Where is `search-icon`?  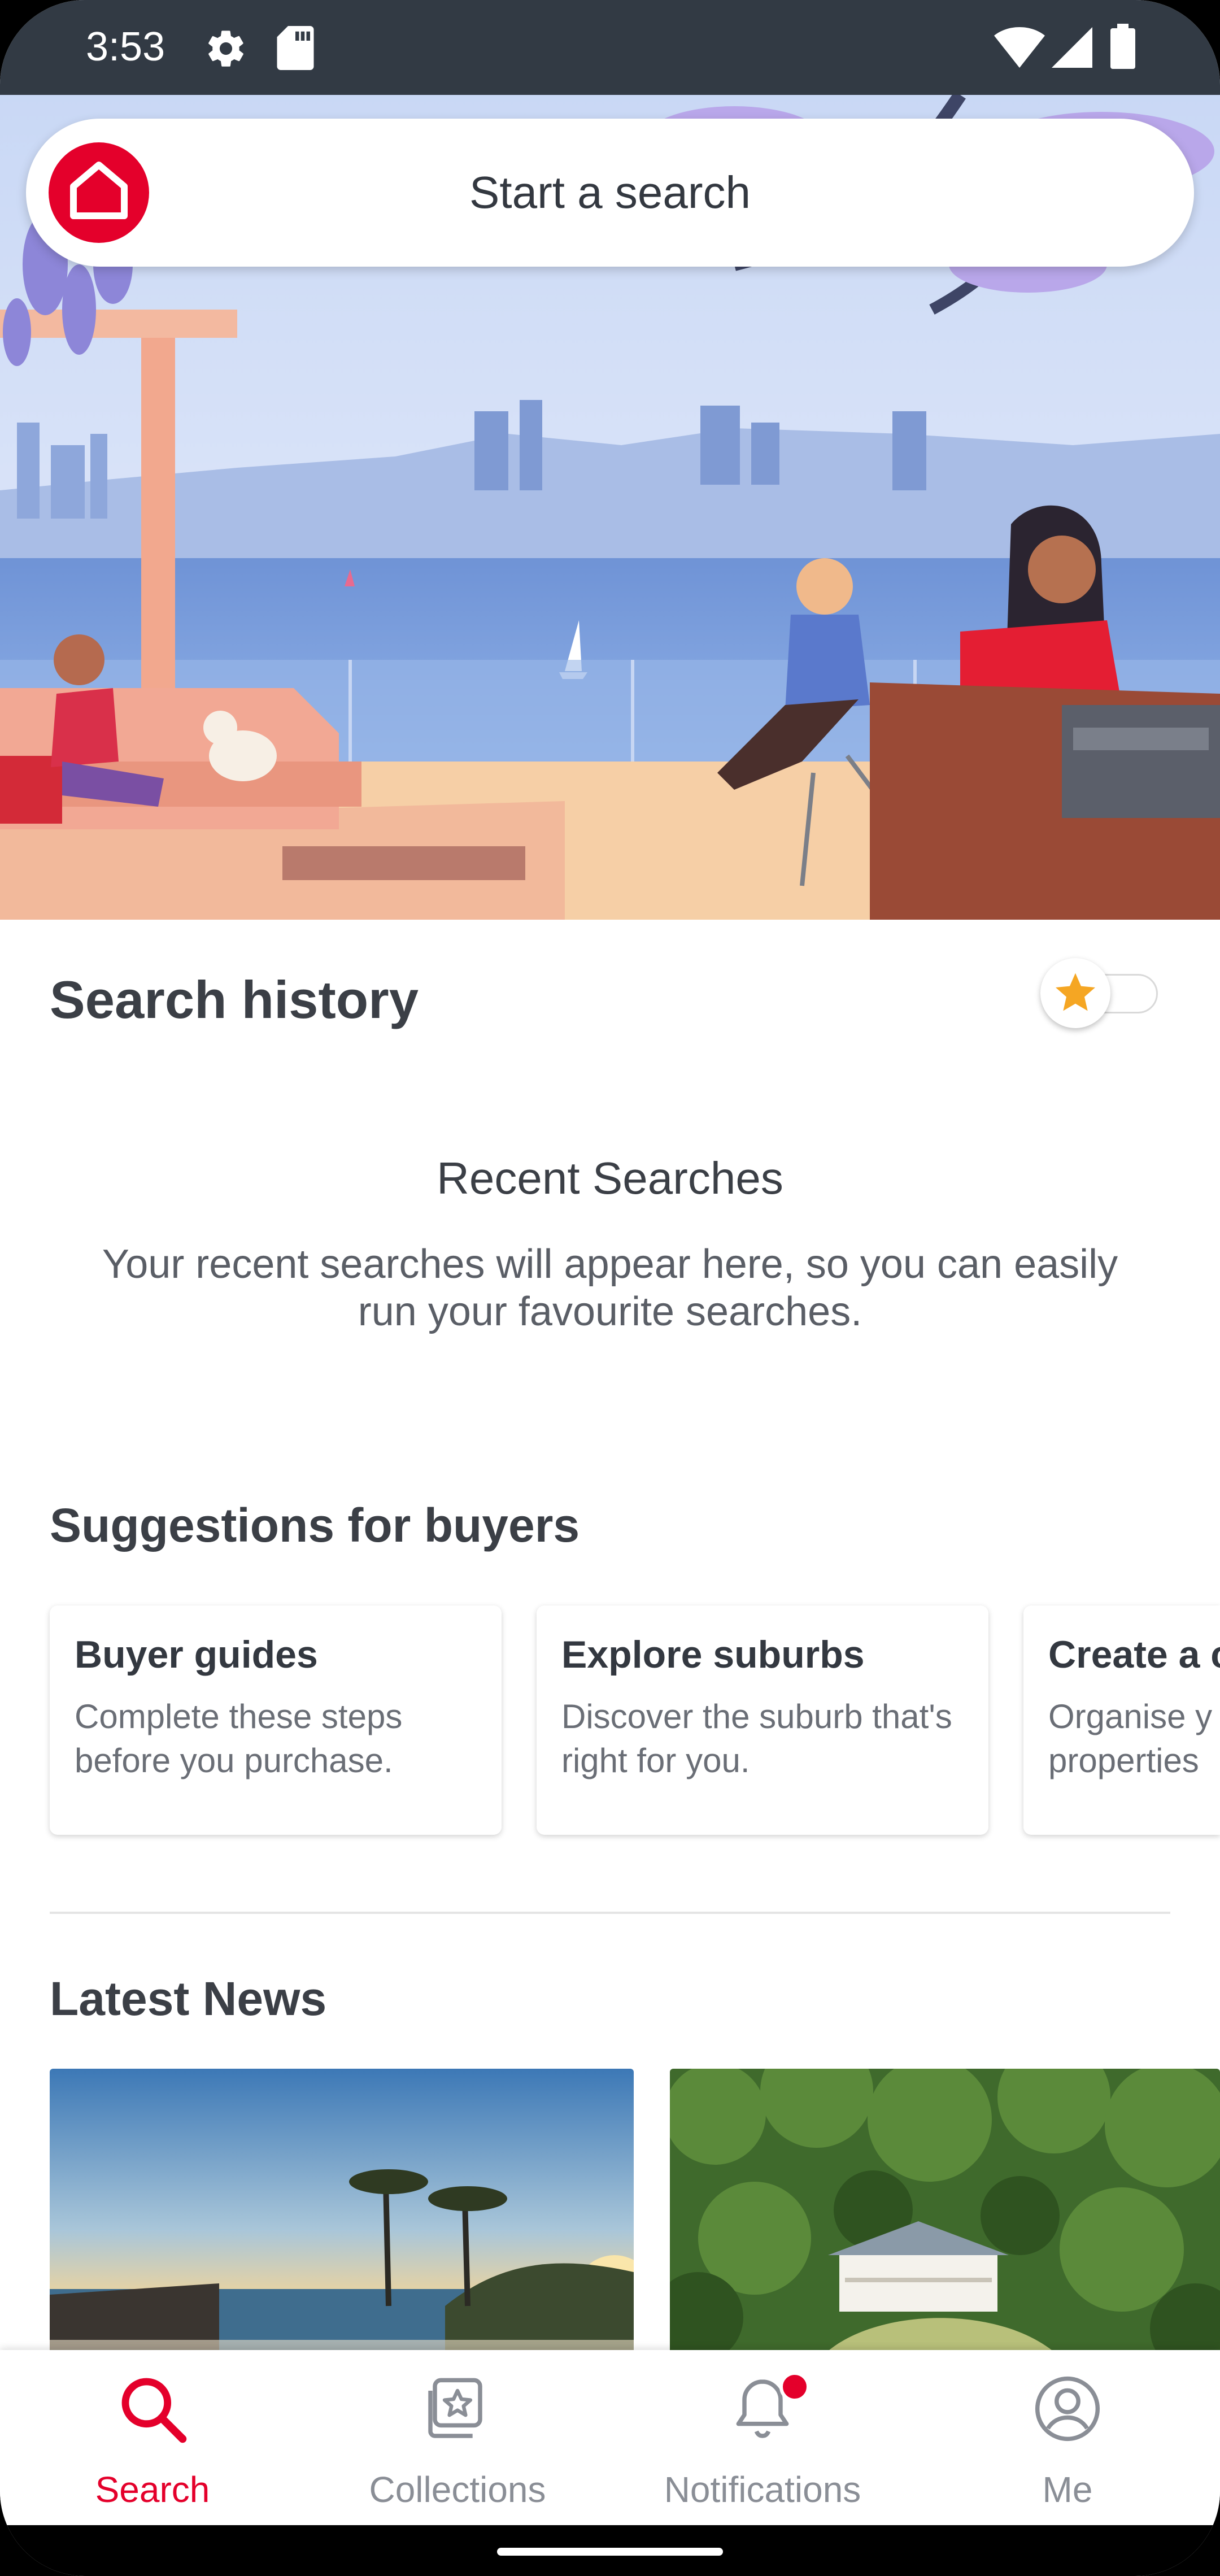 search-icon is located at coordinates (154, 2410).